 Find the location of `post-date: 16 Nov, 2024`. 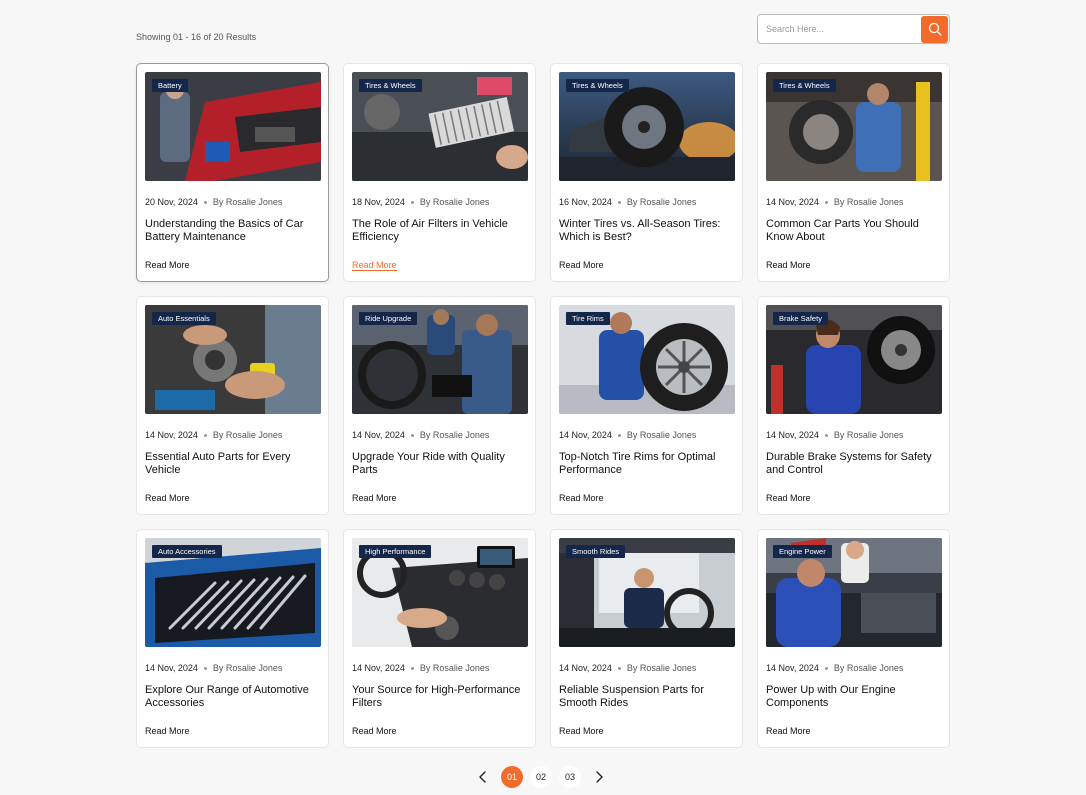

post-date: 16 Nov, 2024 is located at coordinates (585, 202).